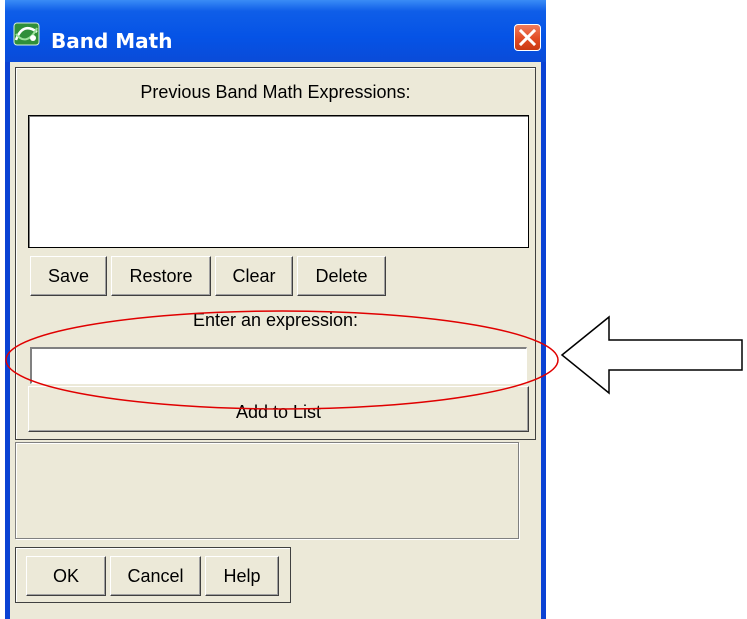 The width and height of the screenshot is (747, 619). What do you see at coordinates (275, 92) in the screenshot?
I see `history-label: Previous Band Math Expressions:` at bounding box center [275, 92].